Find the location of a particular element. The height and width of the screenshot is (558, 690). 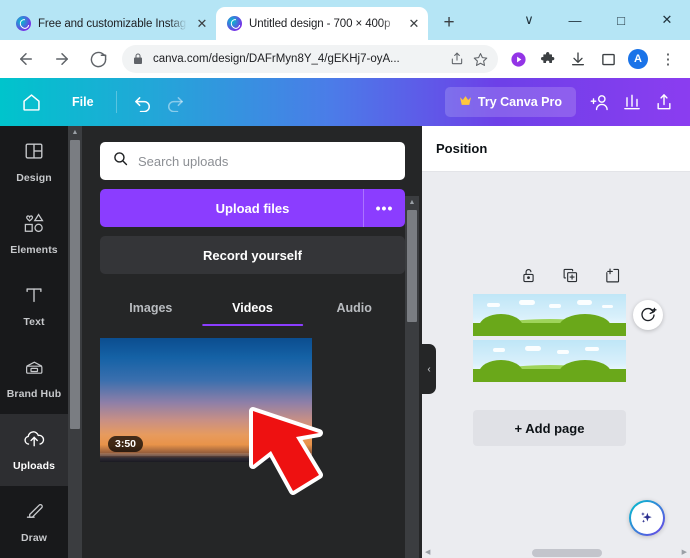

sidebar-item-brand-hub-label: Brand Hub is located at coordinates (34, 393).